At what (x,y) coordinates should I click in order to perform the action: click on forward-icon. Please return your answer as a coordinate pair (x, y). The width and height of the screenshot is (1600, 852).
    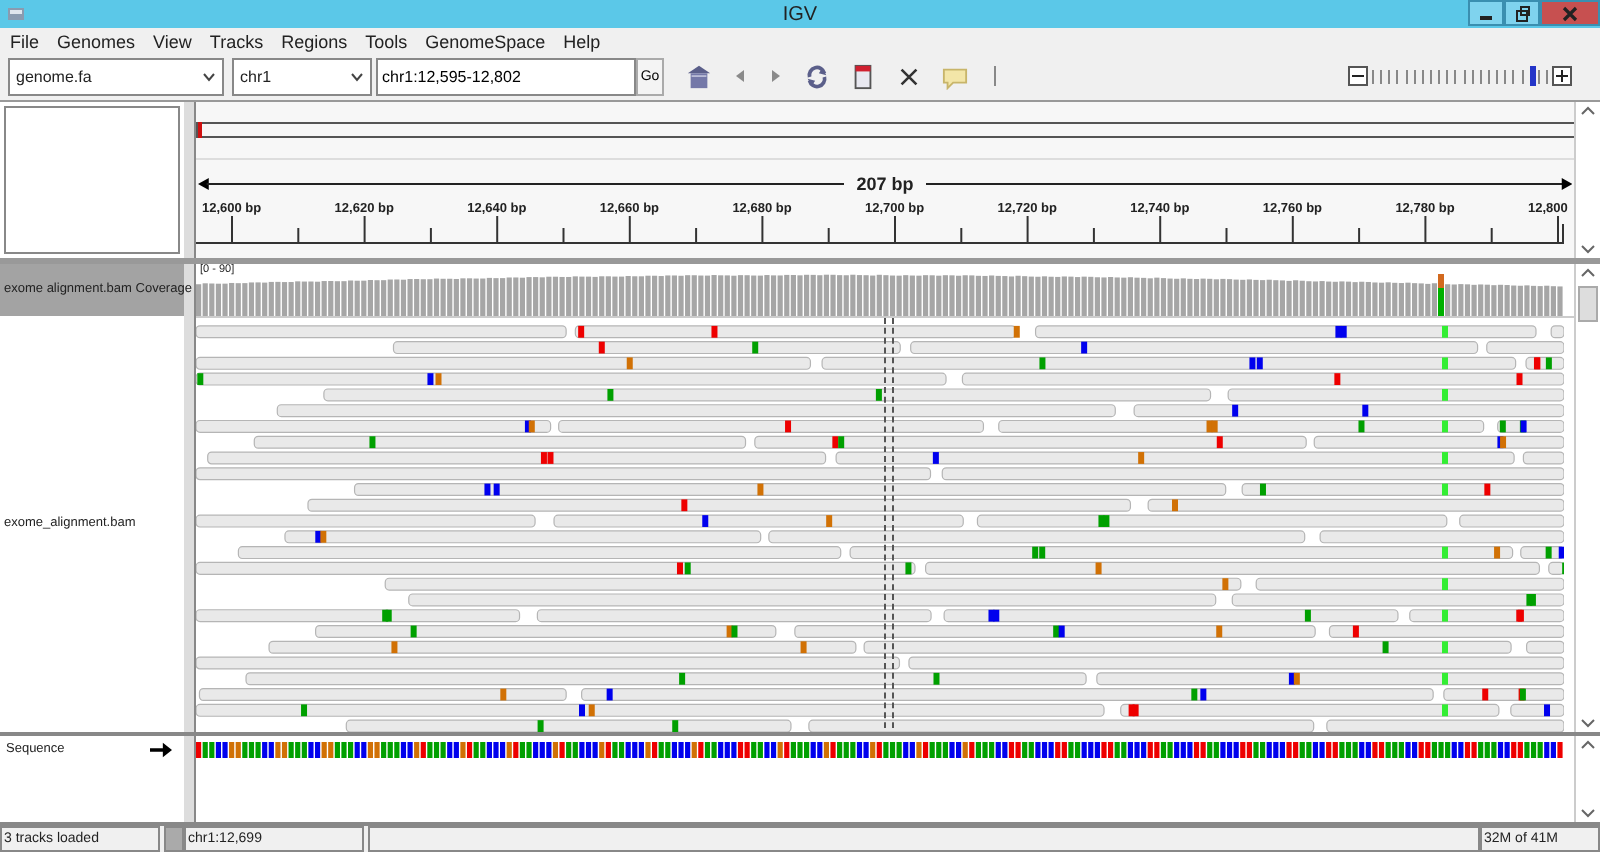
    Looking at the image, I should click on (776, 76).